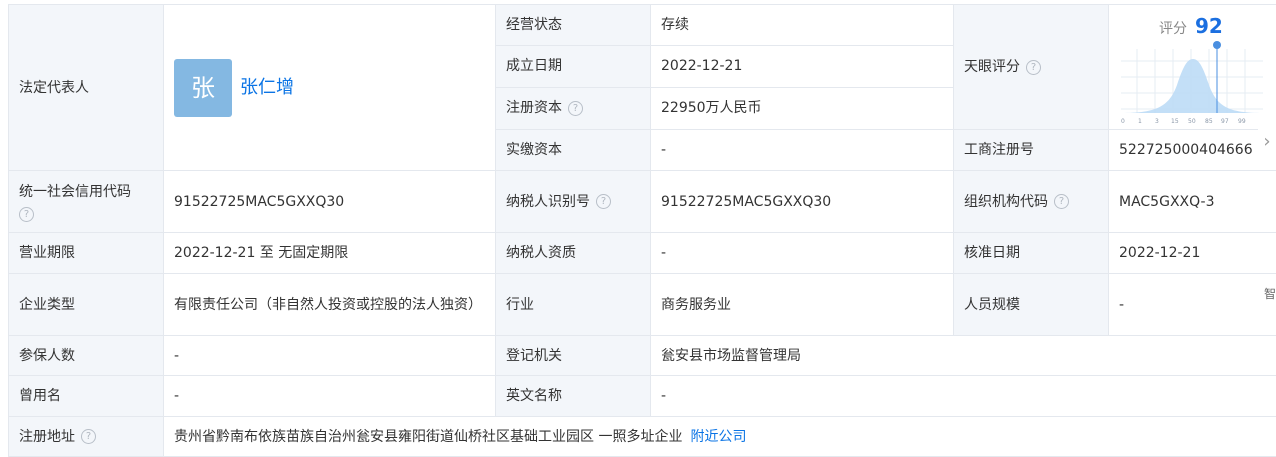 Image resolution: width=1276 pixels, height=457 pixels. I want to click on score-curve, so click(1192, 86).